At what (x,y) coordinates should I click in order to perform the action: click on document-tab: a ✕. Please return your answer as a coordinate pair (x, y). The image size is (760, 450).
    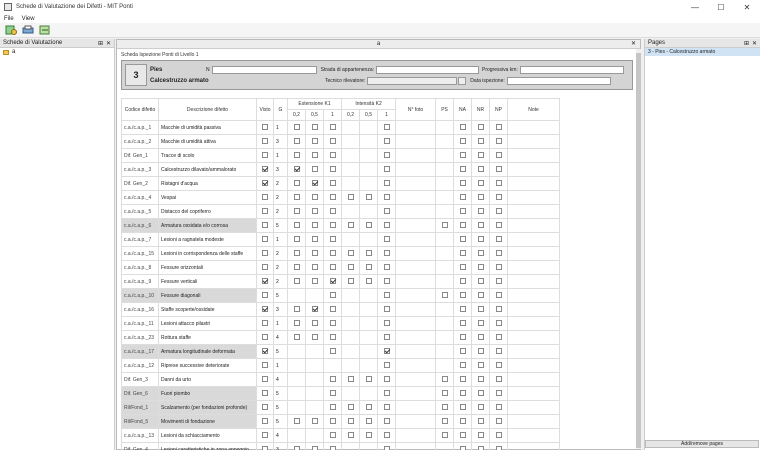
    Looking at the image, I should click on (378, 44).